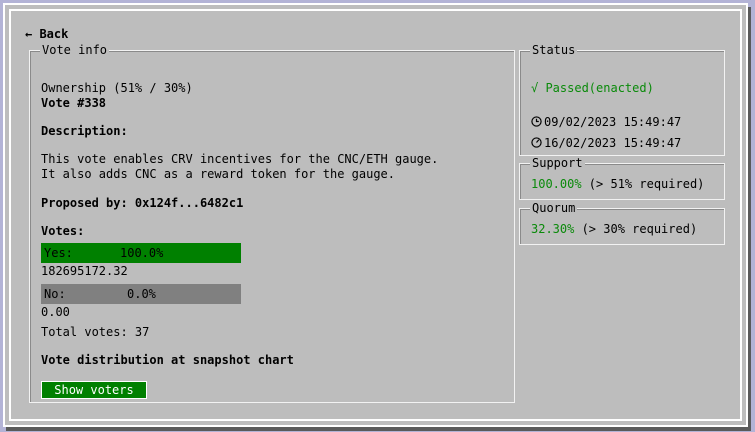 The width and height of the screenshot is (755, 432). Describe the element at coordinates (554, 208) in the screenshot. I see `quorum-legend: Quorum` at that location.